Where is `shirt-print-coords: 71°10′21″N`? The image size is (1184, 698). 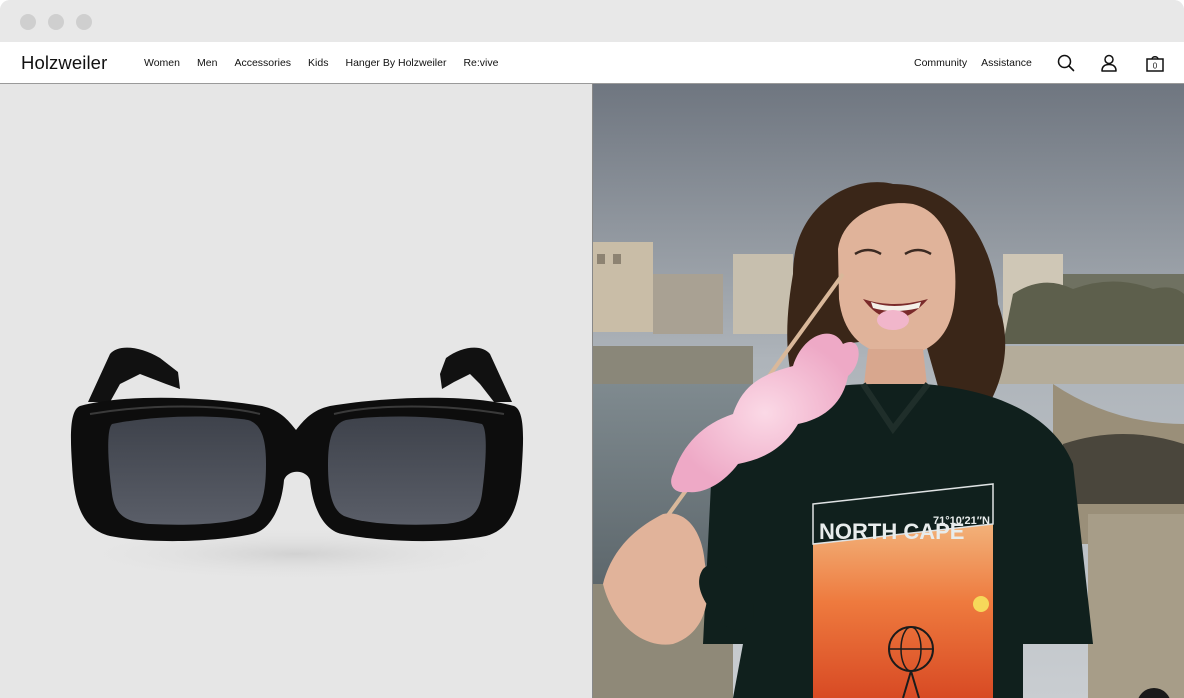
shirt-print-coords: 71°10′21″N is located at coordinates (961, 521).